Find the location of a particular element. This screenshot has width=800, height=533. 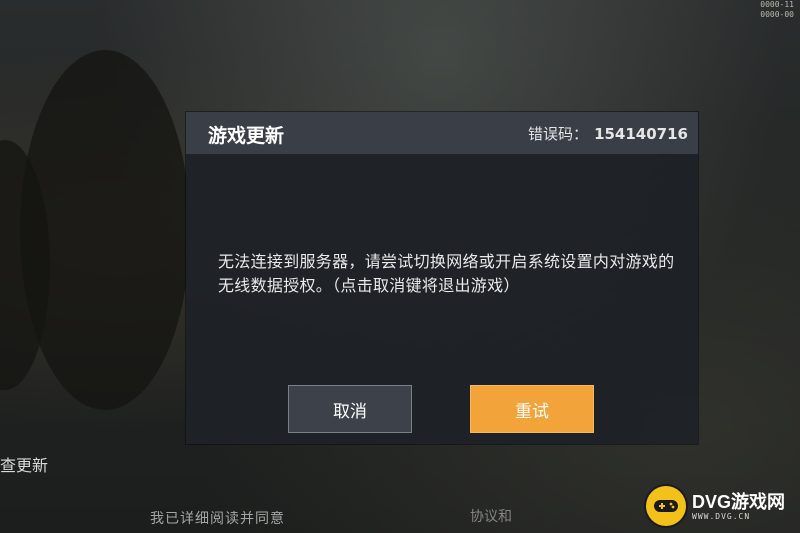

agreement-text: 我已详细阅读并同意 is located at coordinates (217, 519).